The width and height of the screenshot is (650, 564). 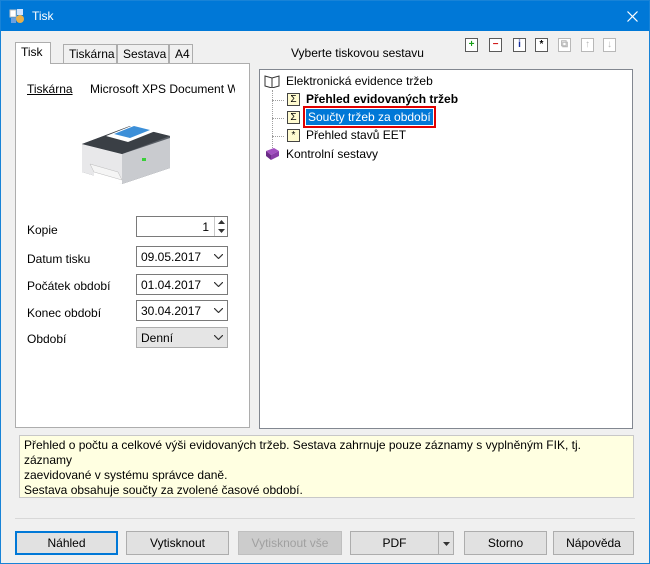 What do you see at coordinates (369, 117) in the screenshot?
I see `tree-item-label-selected: Součty tržeb za období` at bounding box center [369, 117].